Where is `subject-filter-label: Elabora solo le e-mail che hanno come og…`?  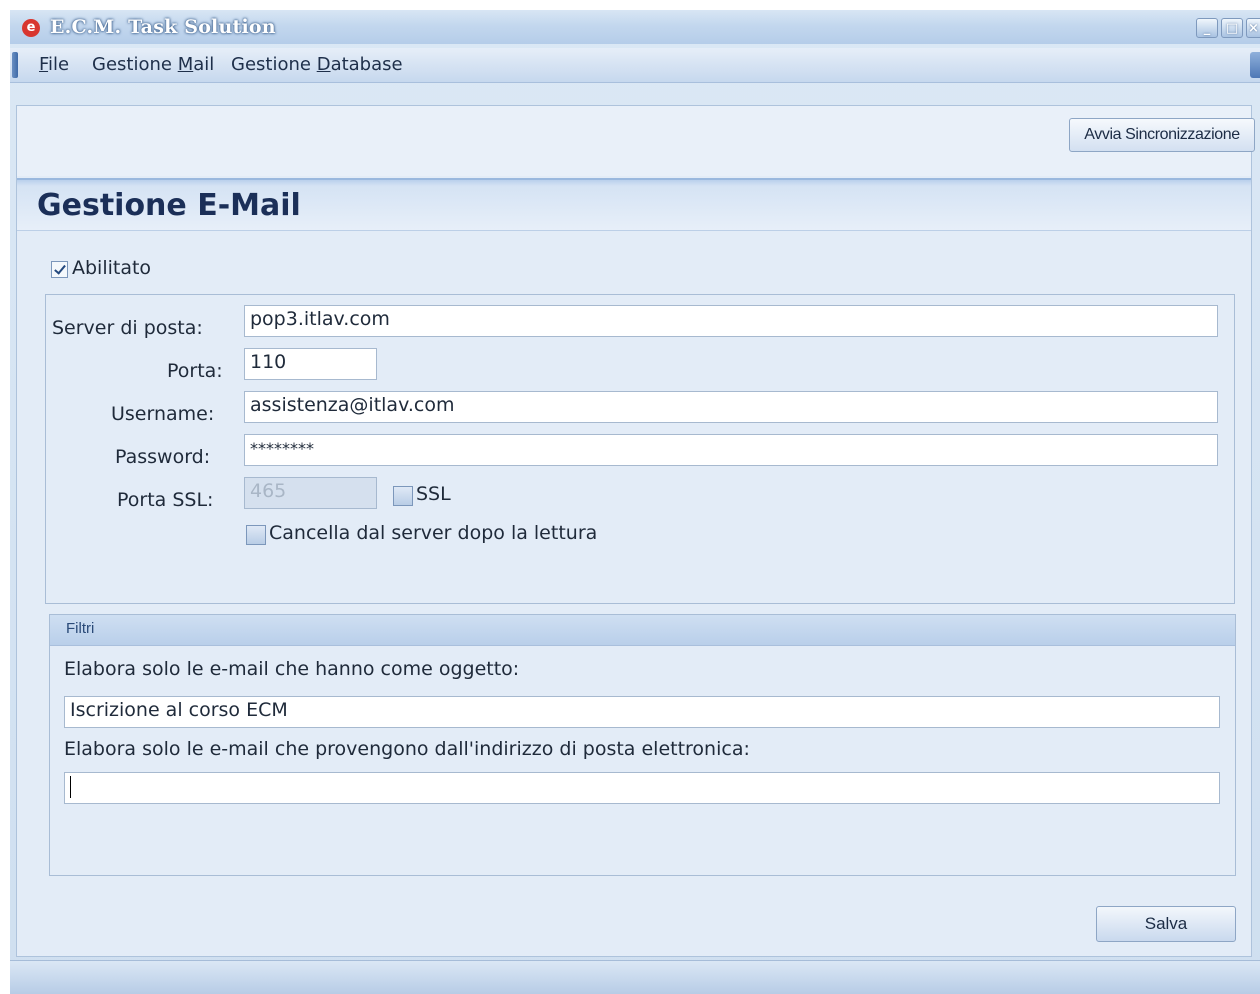 subject-filter-label: Elabora solo le e-mail che hanno come og… is located at coordinates (292, 669).